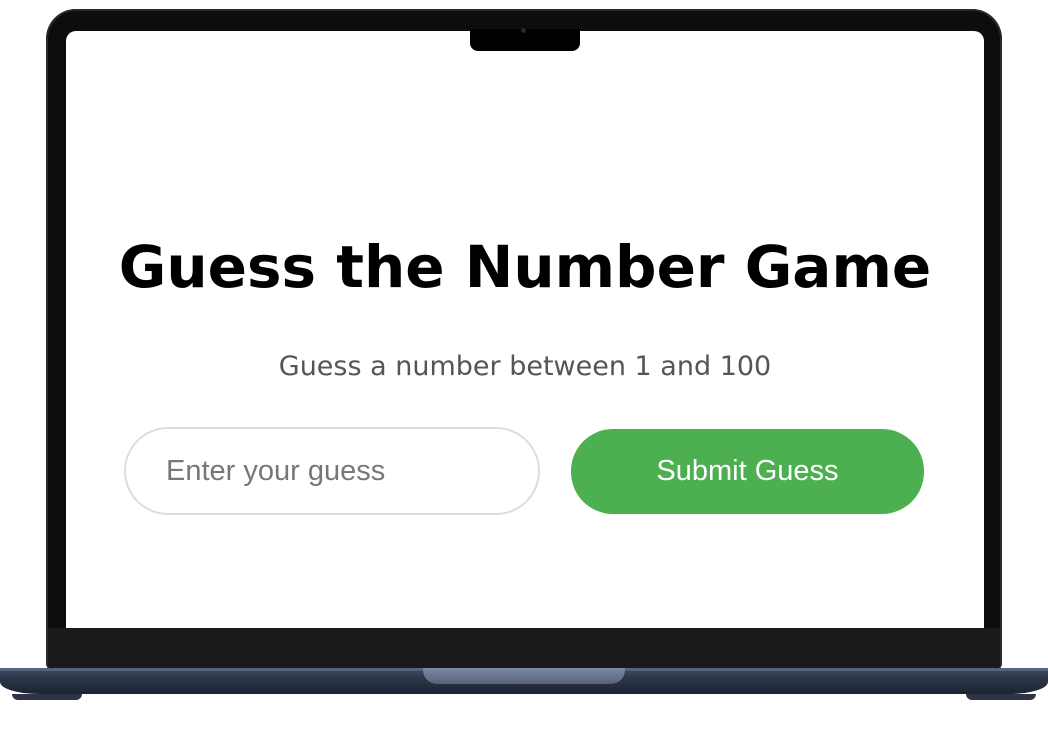 The image size is (1048, 752). What do you see at coordinates (525, 267) in the screenshot?
I see `page-title: Guess the Number Game` at bounding box center [525, 267].